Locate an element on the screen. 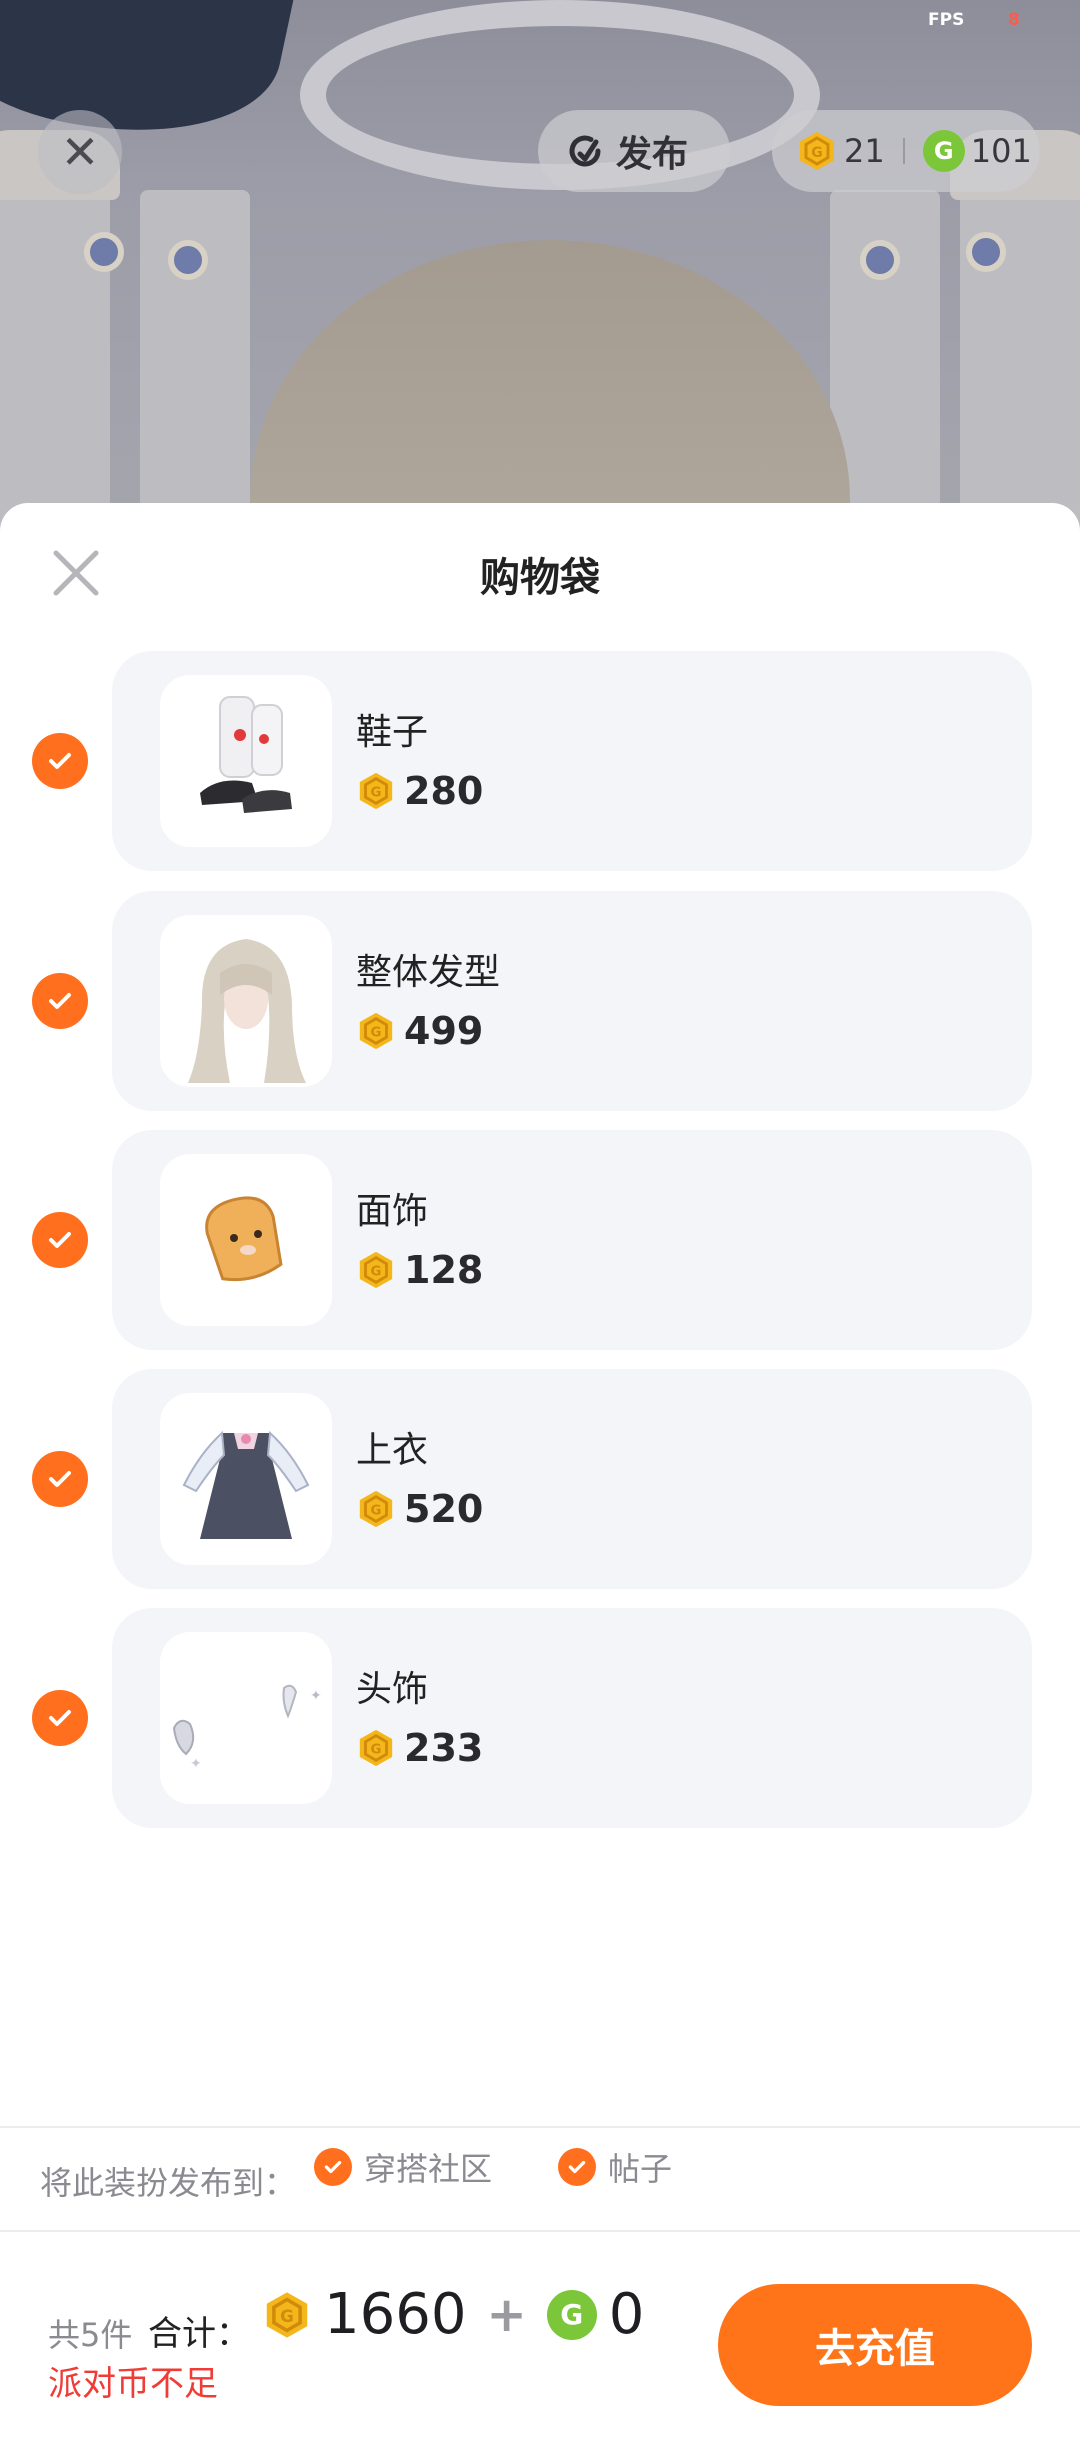 The height and width of the screenshot is (2460, 1080). item-price: G 128 is located at coordinates (419, 1270).